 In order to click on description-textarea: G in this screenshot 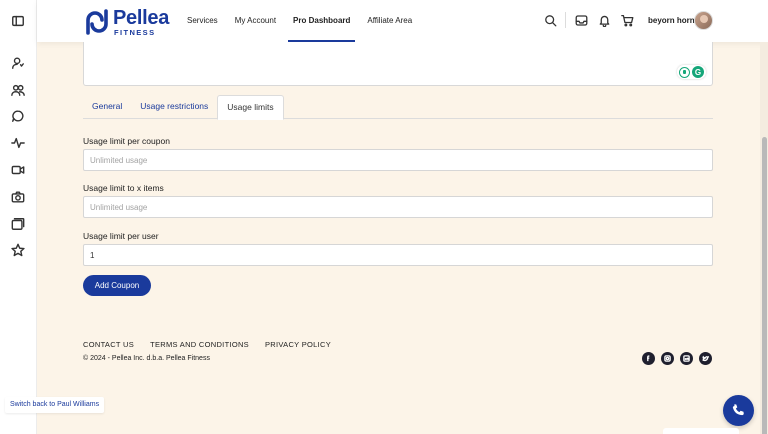, I will do `click(398, 64)`.